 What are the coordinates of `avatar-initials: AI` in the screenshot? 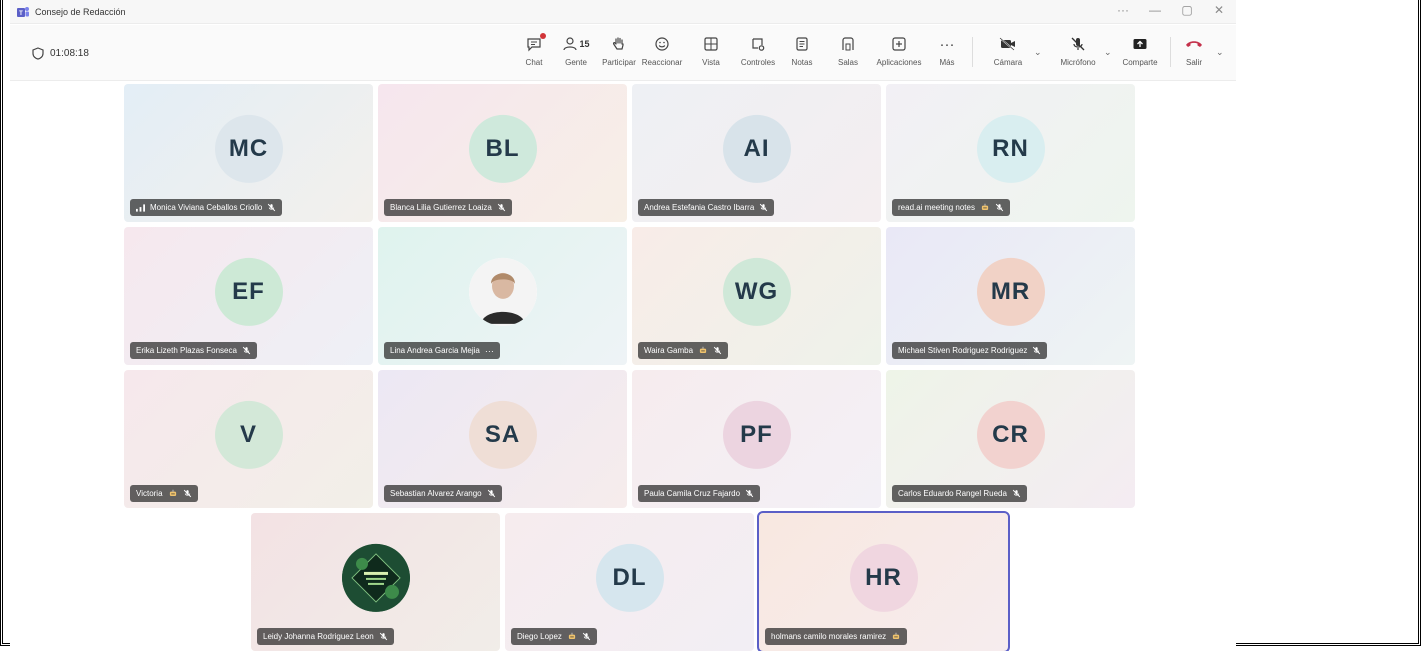 It's located at (756, 148).